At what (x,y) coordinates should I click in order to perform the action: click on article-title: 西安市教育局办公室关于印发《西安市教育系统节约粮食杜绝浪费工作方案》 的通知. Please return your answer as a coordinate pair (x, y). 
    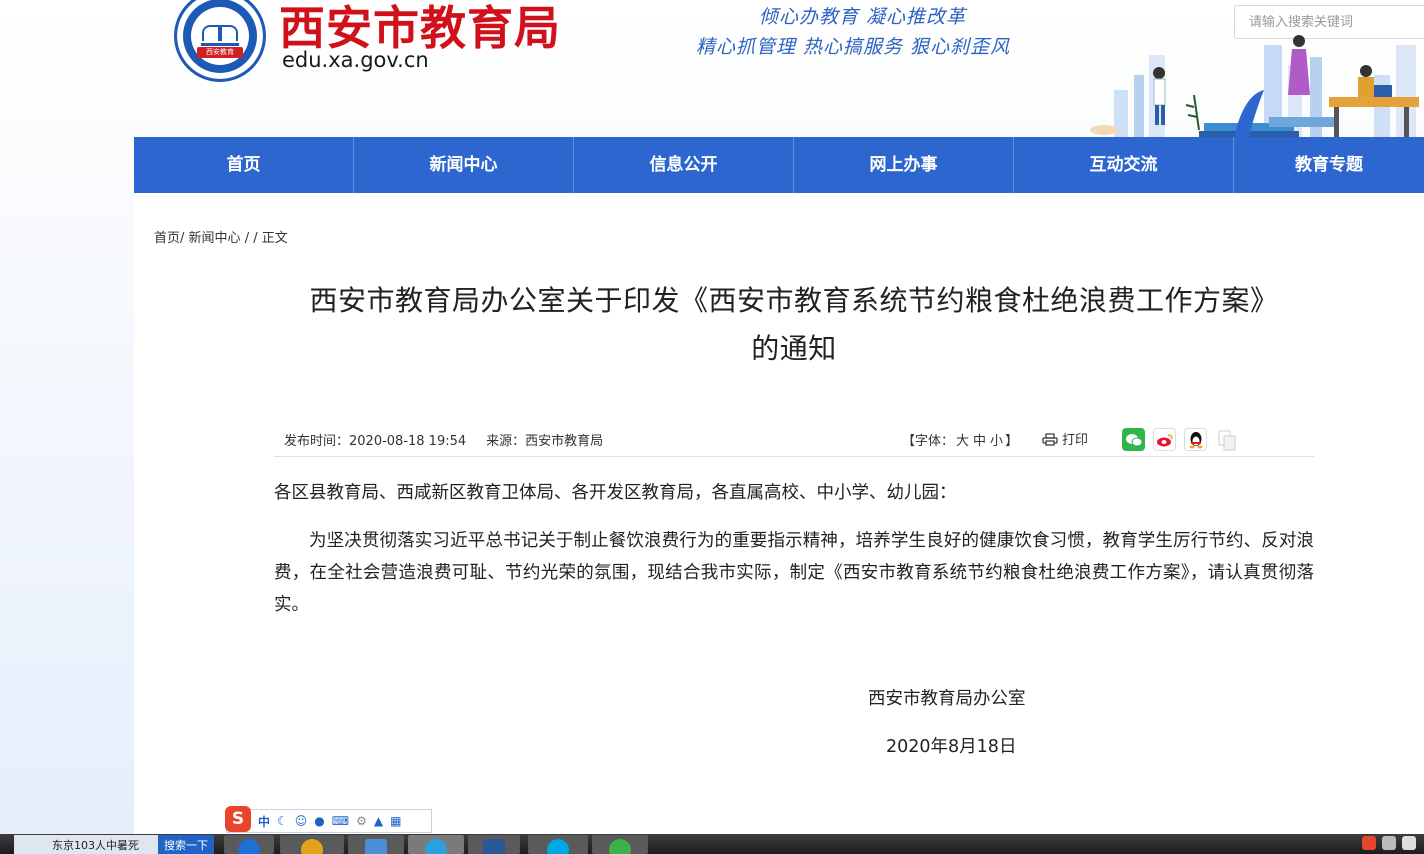
    Looking at the image, I should click on (794, 325).